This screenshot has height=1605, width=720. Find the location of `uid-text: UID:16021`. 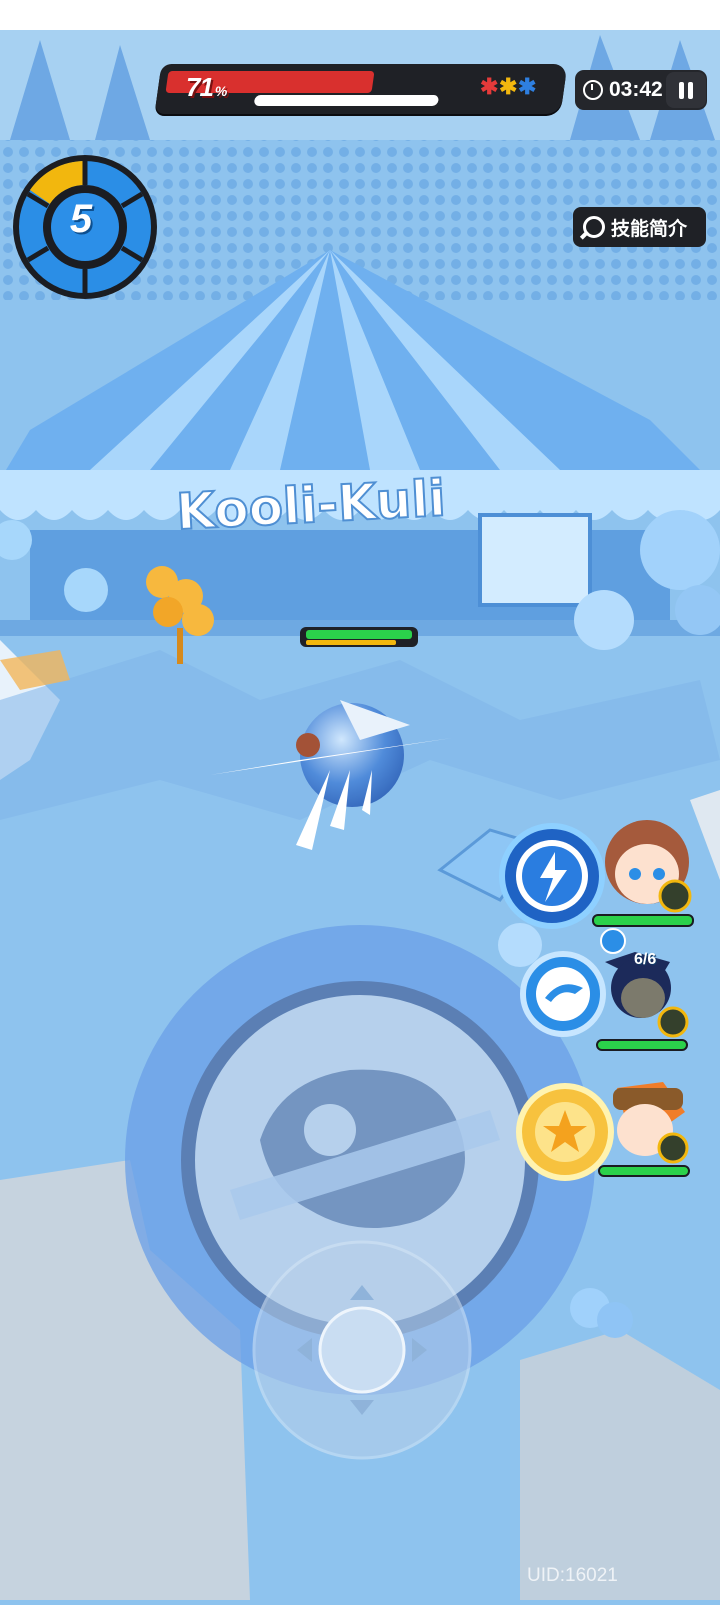

uid-text: UID:16021 is located at coordinates (572, 1575).